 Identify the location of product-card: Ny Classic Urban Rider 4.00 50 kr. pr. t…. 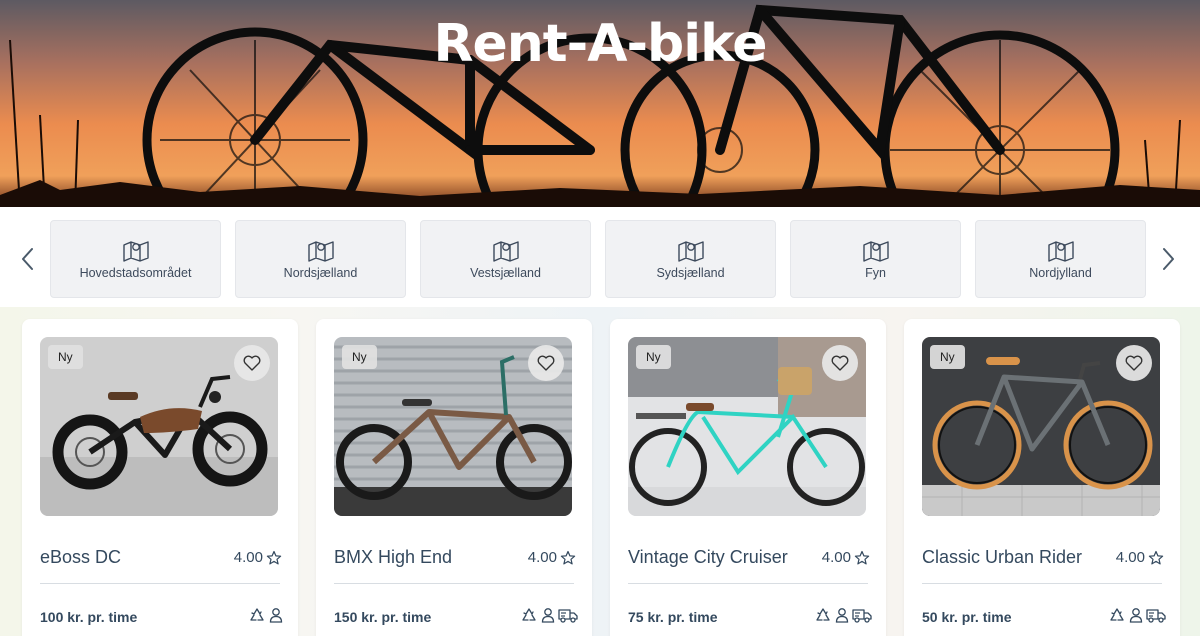
(1042, 477).